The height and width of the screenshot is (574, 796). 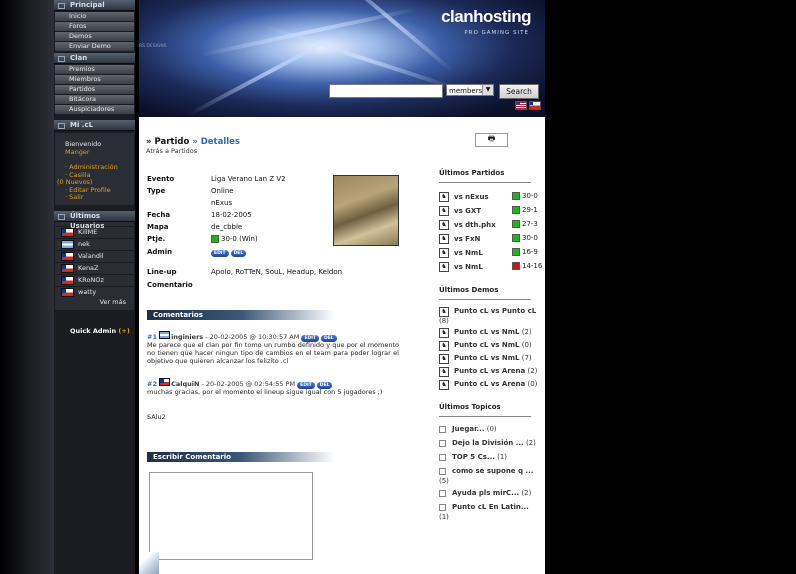 I want to click on topic-item: TOP 5 Cs... (1), so click(x=492, y=458).